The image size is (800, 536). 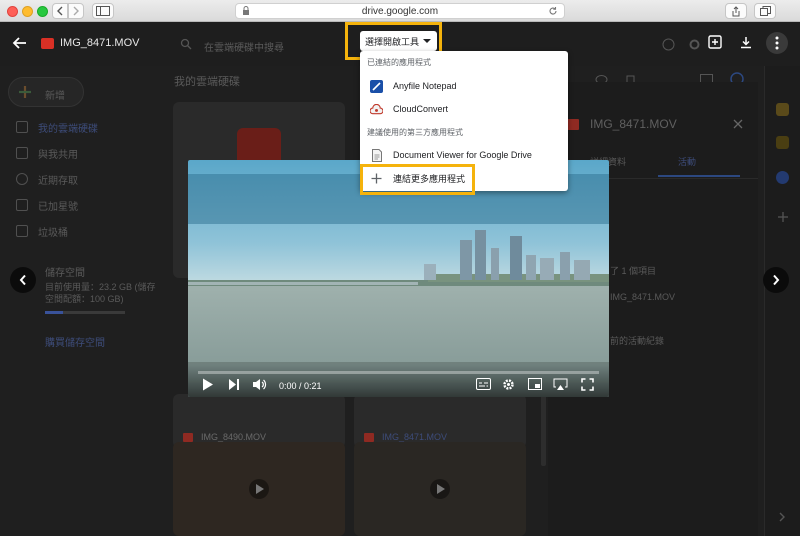 What do you see at coordinates (415, 437) in the screenshot?
I see `file-name: IMG_8471.MOV` at bounding box center [415, 437].